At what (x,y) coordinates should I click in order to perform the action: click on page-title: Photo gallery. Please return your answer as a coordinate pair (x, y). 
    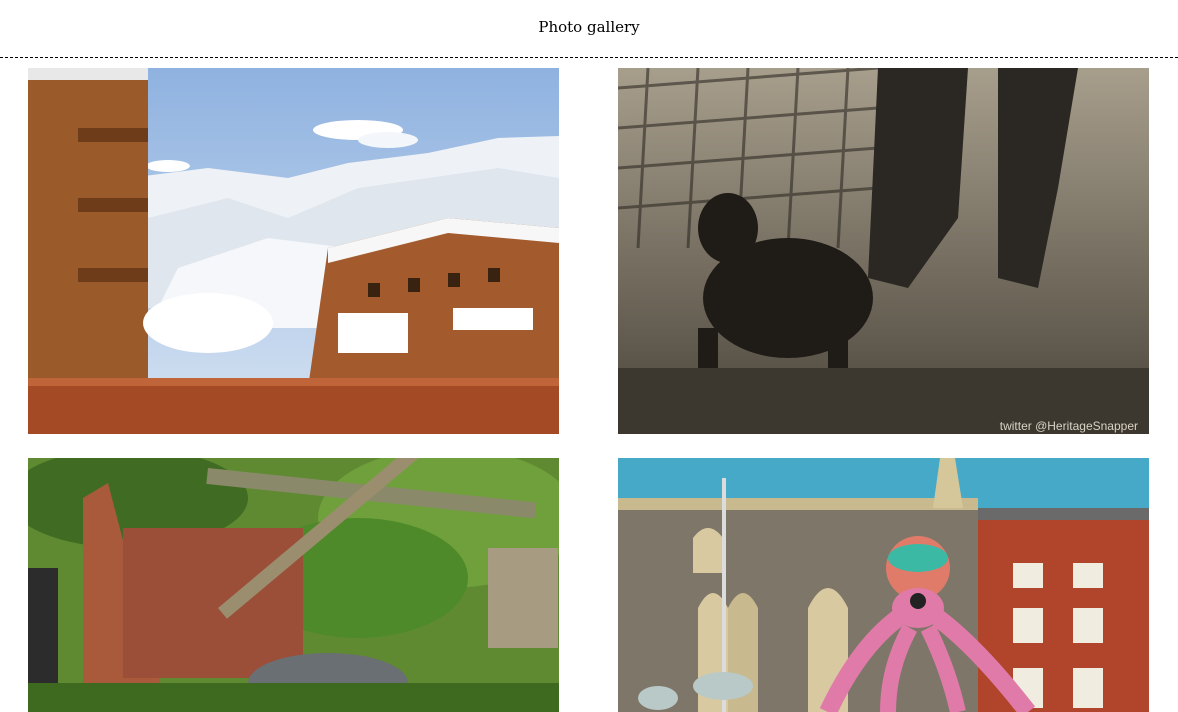
    Looking at the image, I should click on (589, 27).